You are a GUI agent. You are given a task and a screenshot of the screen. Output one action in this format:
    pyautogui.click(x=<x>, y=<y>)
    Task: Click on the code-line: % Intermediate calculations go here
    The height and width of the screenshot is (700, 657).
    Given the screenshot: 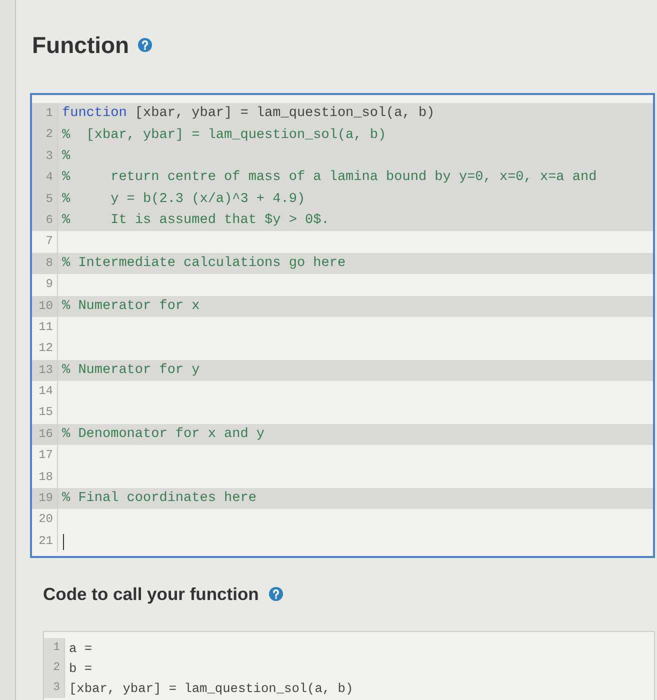 What is the action you would take?
    pyautogui.click(x=204, y=263)
    